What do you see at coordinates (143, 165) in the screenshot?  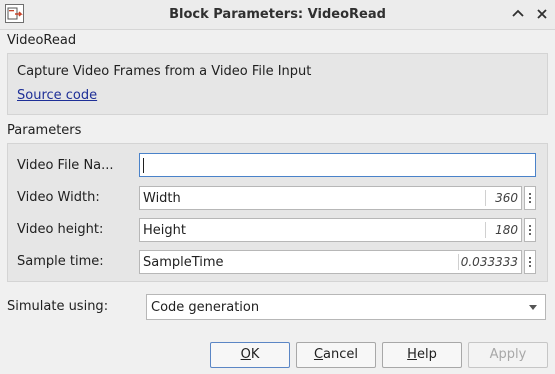 I see `text-caret` at bounding box center [143, 165].